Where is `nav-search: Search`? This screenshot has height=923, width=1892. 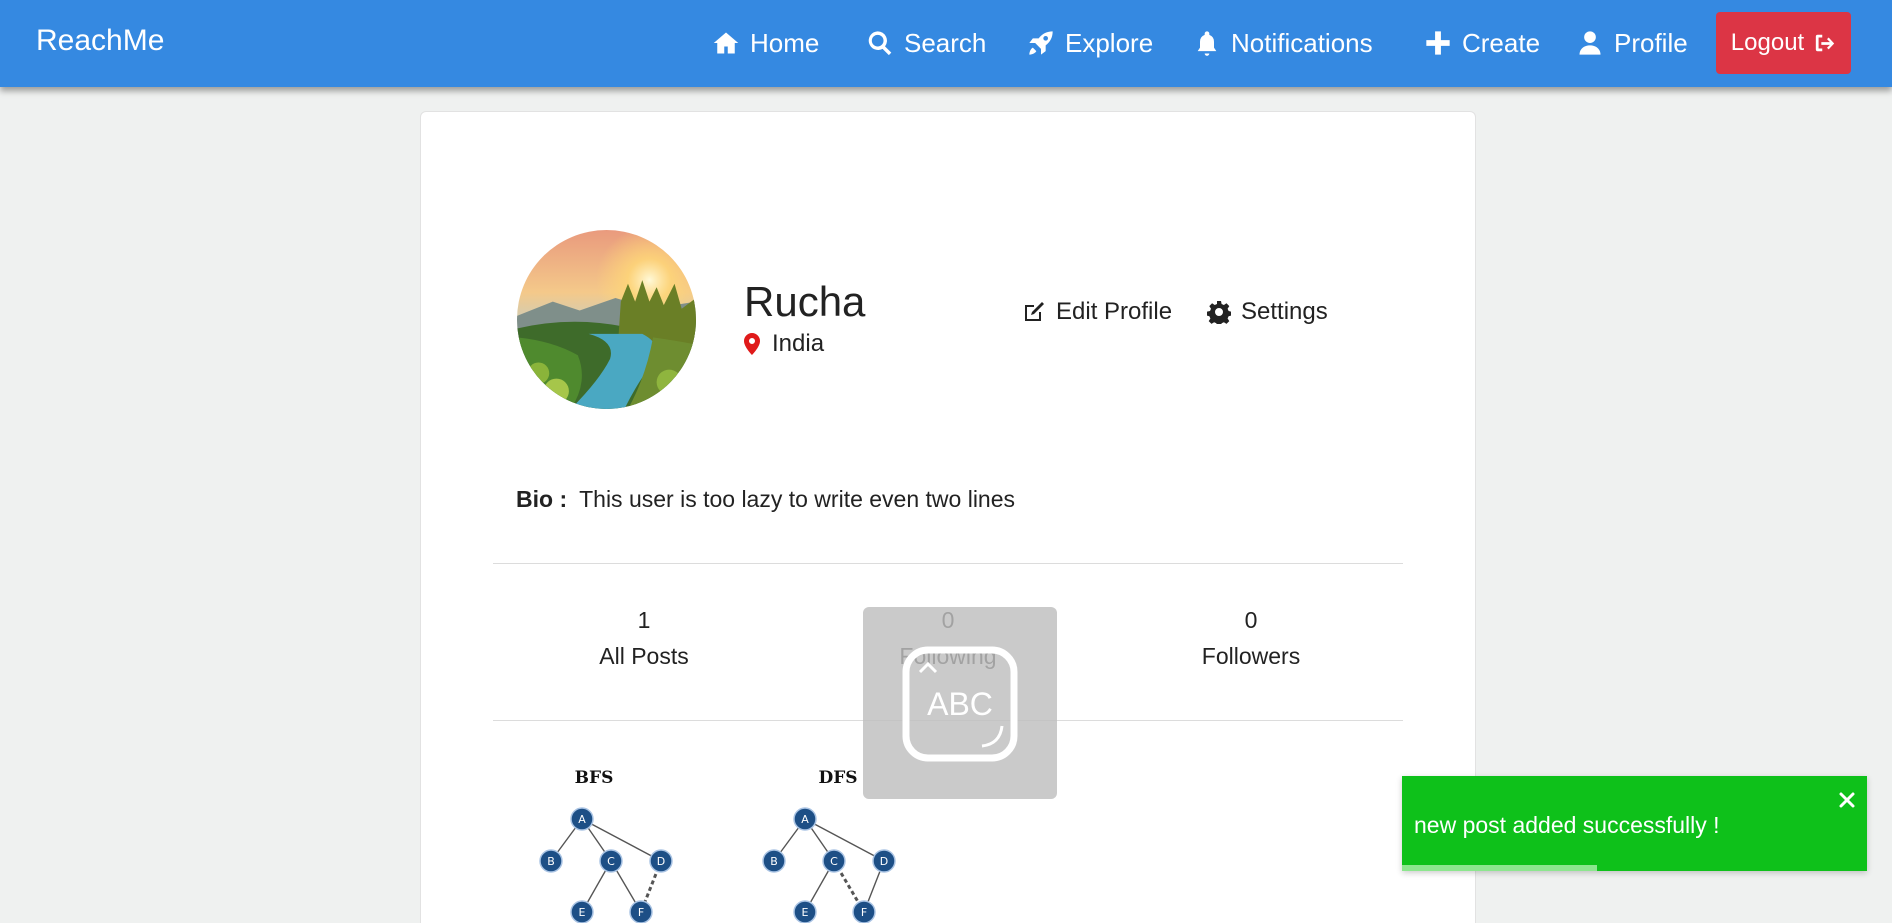
nav-search: Search is located at coordinates (926, 43).